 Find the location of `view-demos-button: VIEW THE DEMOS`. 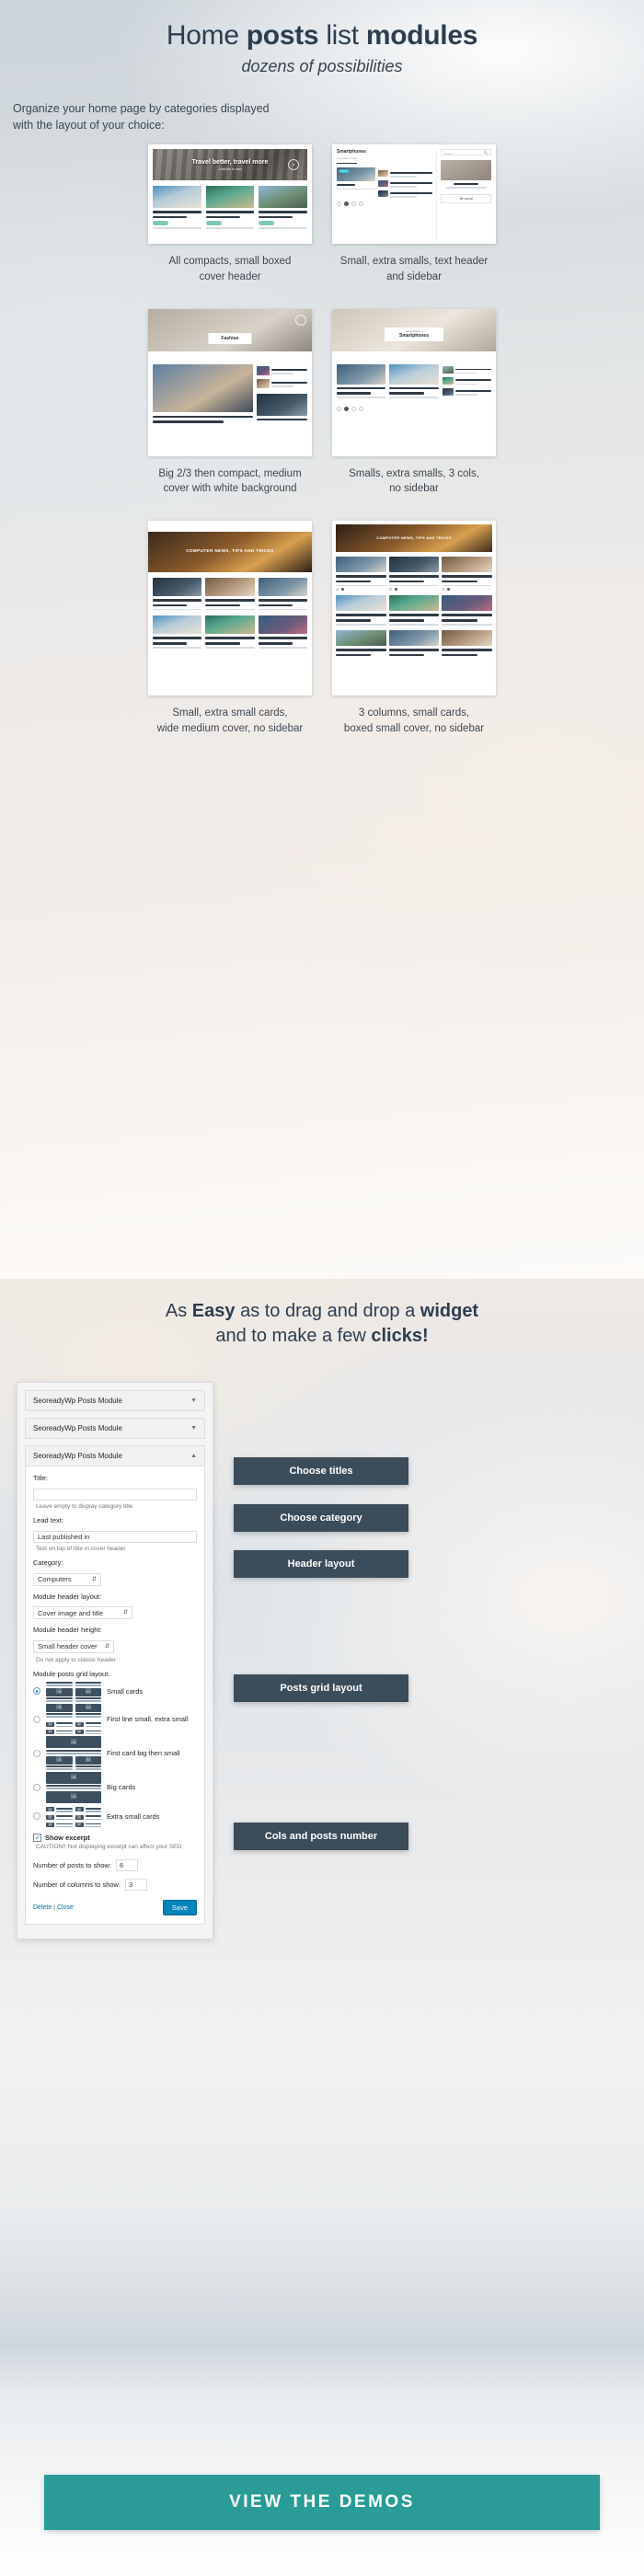

view-demos-button: VIEW THE DEMOS is located at coordinates (322, 2502).